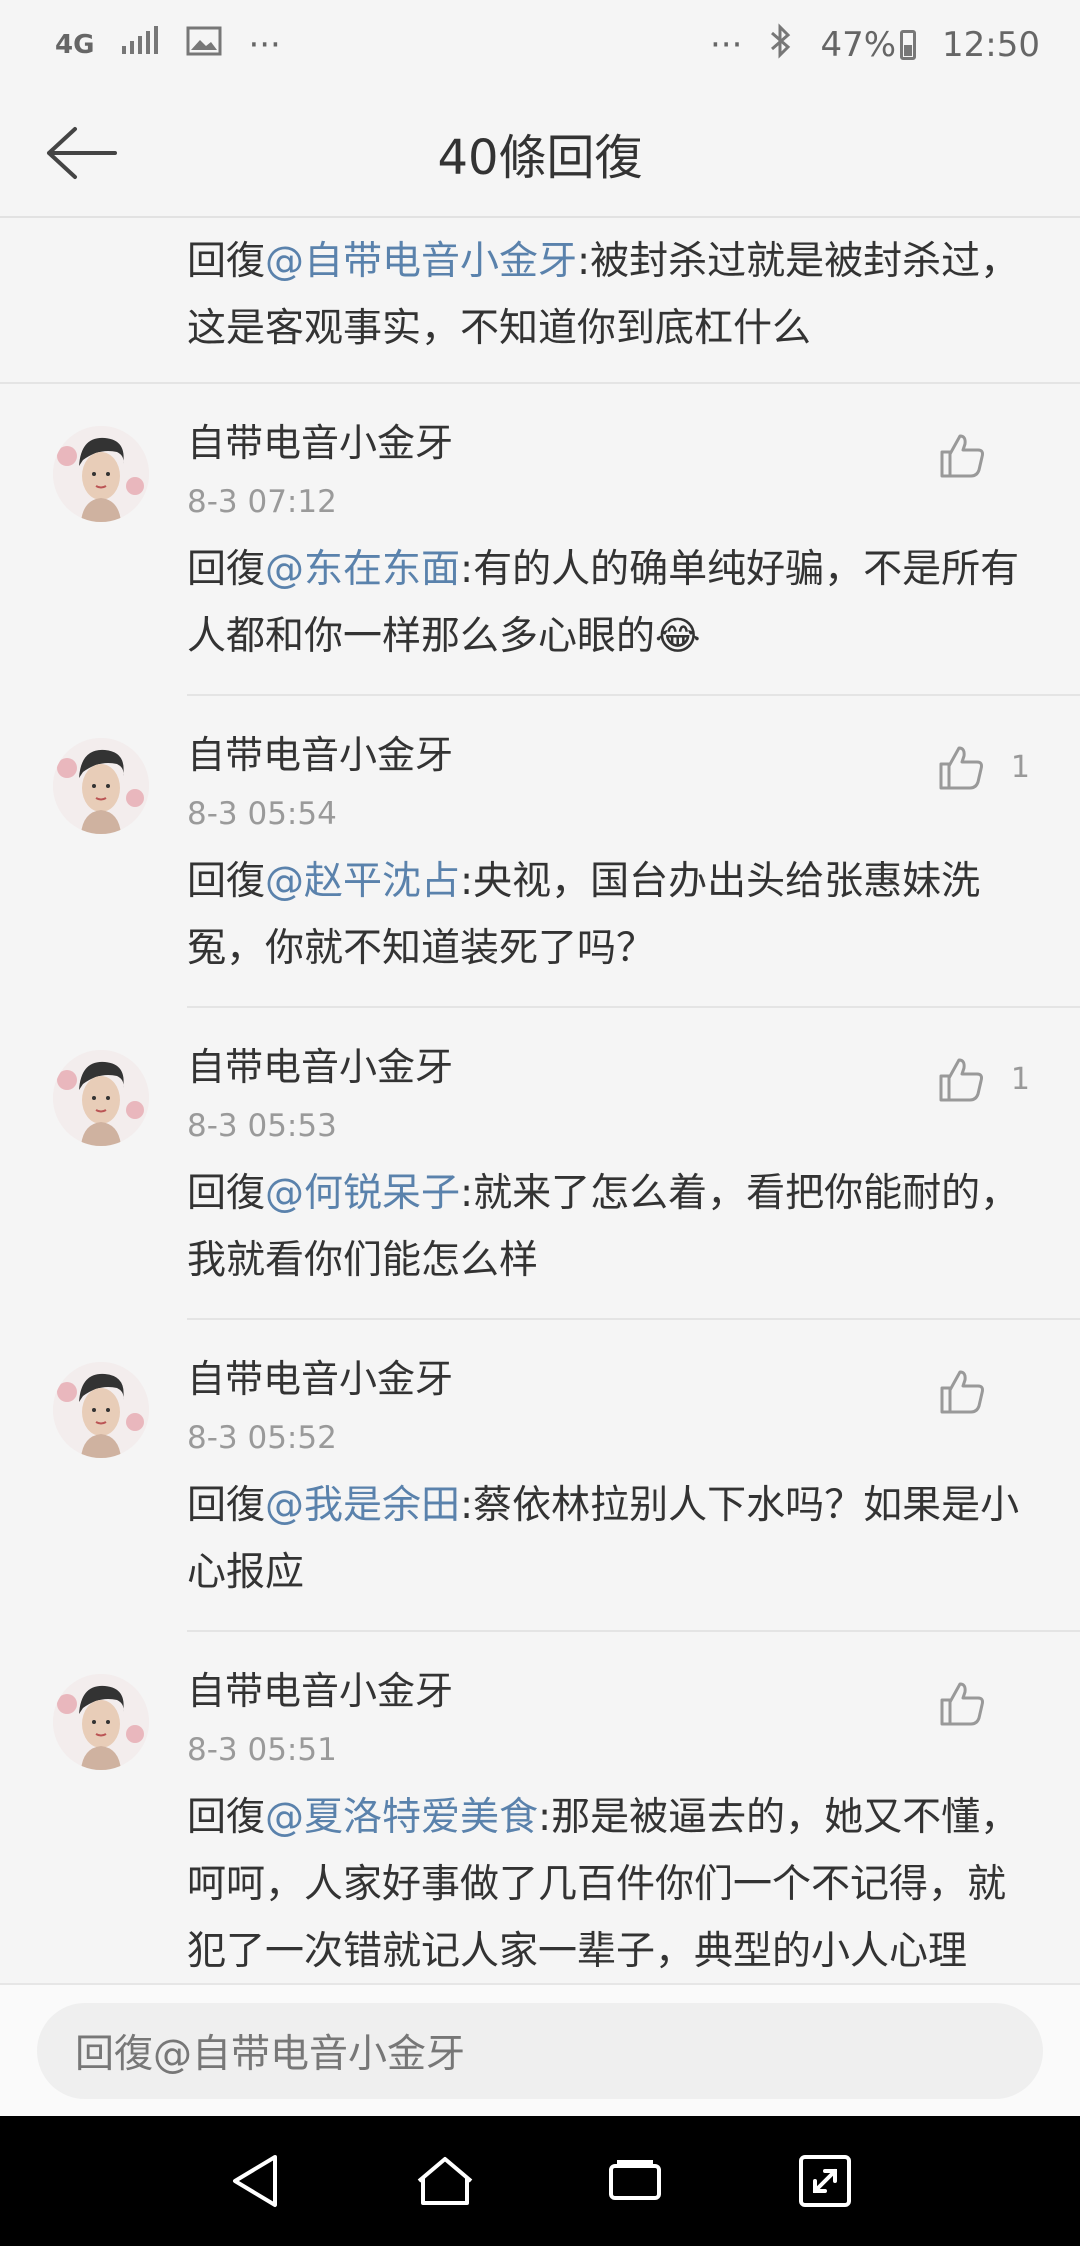 The image size is (1080, 2246). I want to click on comment-text: 回復@自带电音小金牙:被封杀过就是被封杀过，这是客观事实，不知道你到底杠什么, so click(608, 295).